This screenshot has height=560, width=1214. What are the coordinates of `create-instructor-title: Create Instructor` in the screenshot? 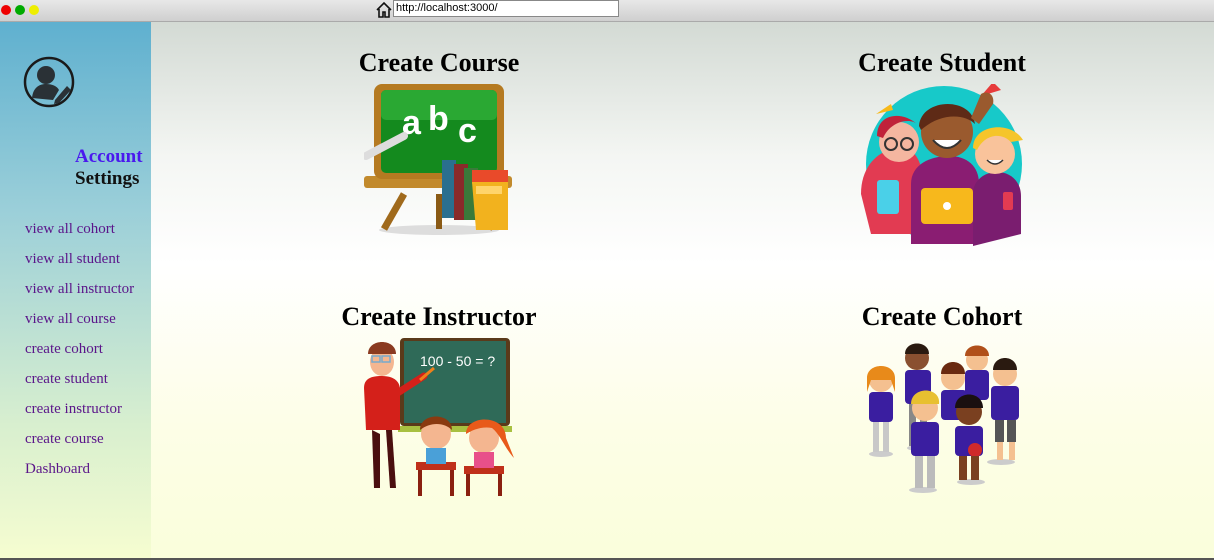 It's located at (439, 317).